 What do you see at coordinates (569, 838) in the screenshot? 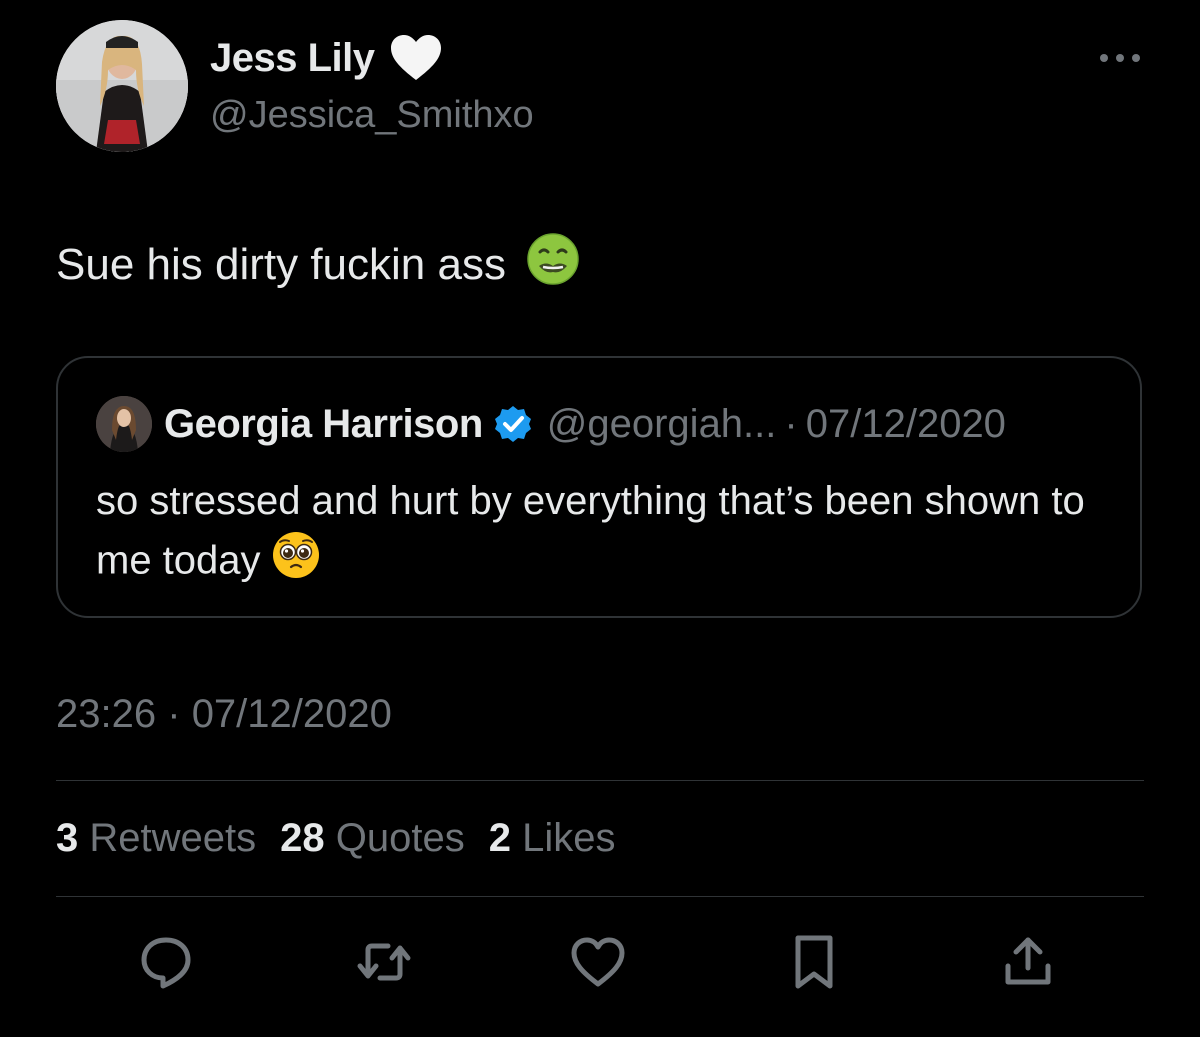
I see `likes-label: Likes` at bounding box center [569, 838].